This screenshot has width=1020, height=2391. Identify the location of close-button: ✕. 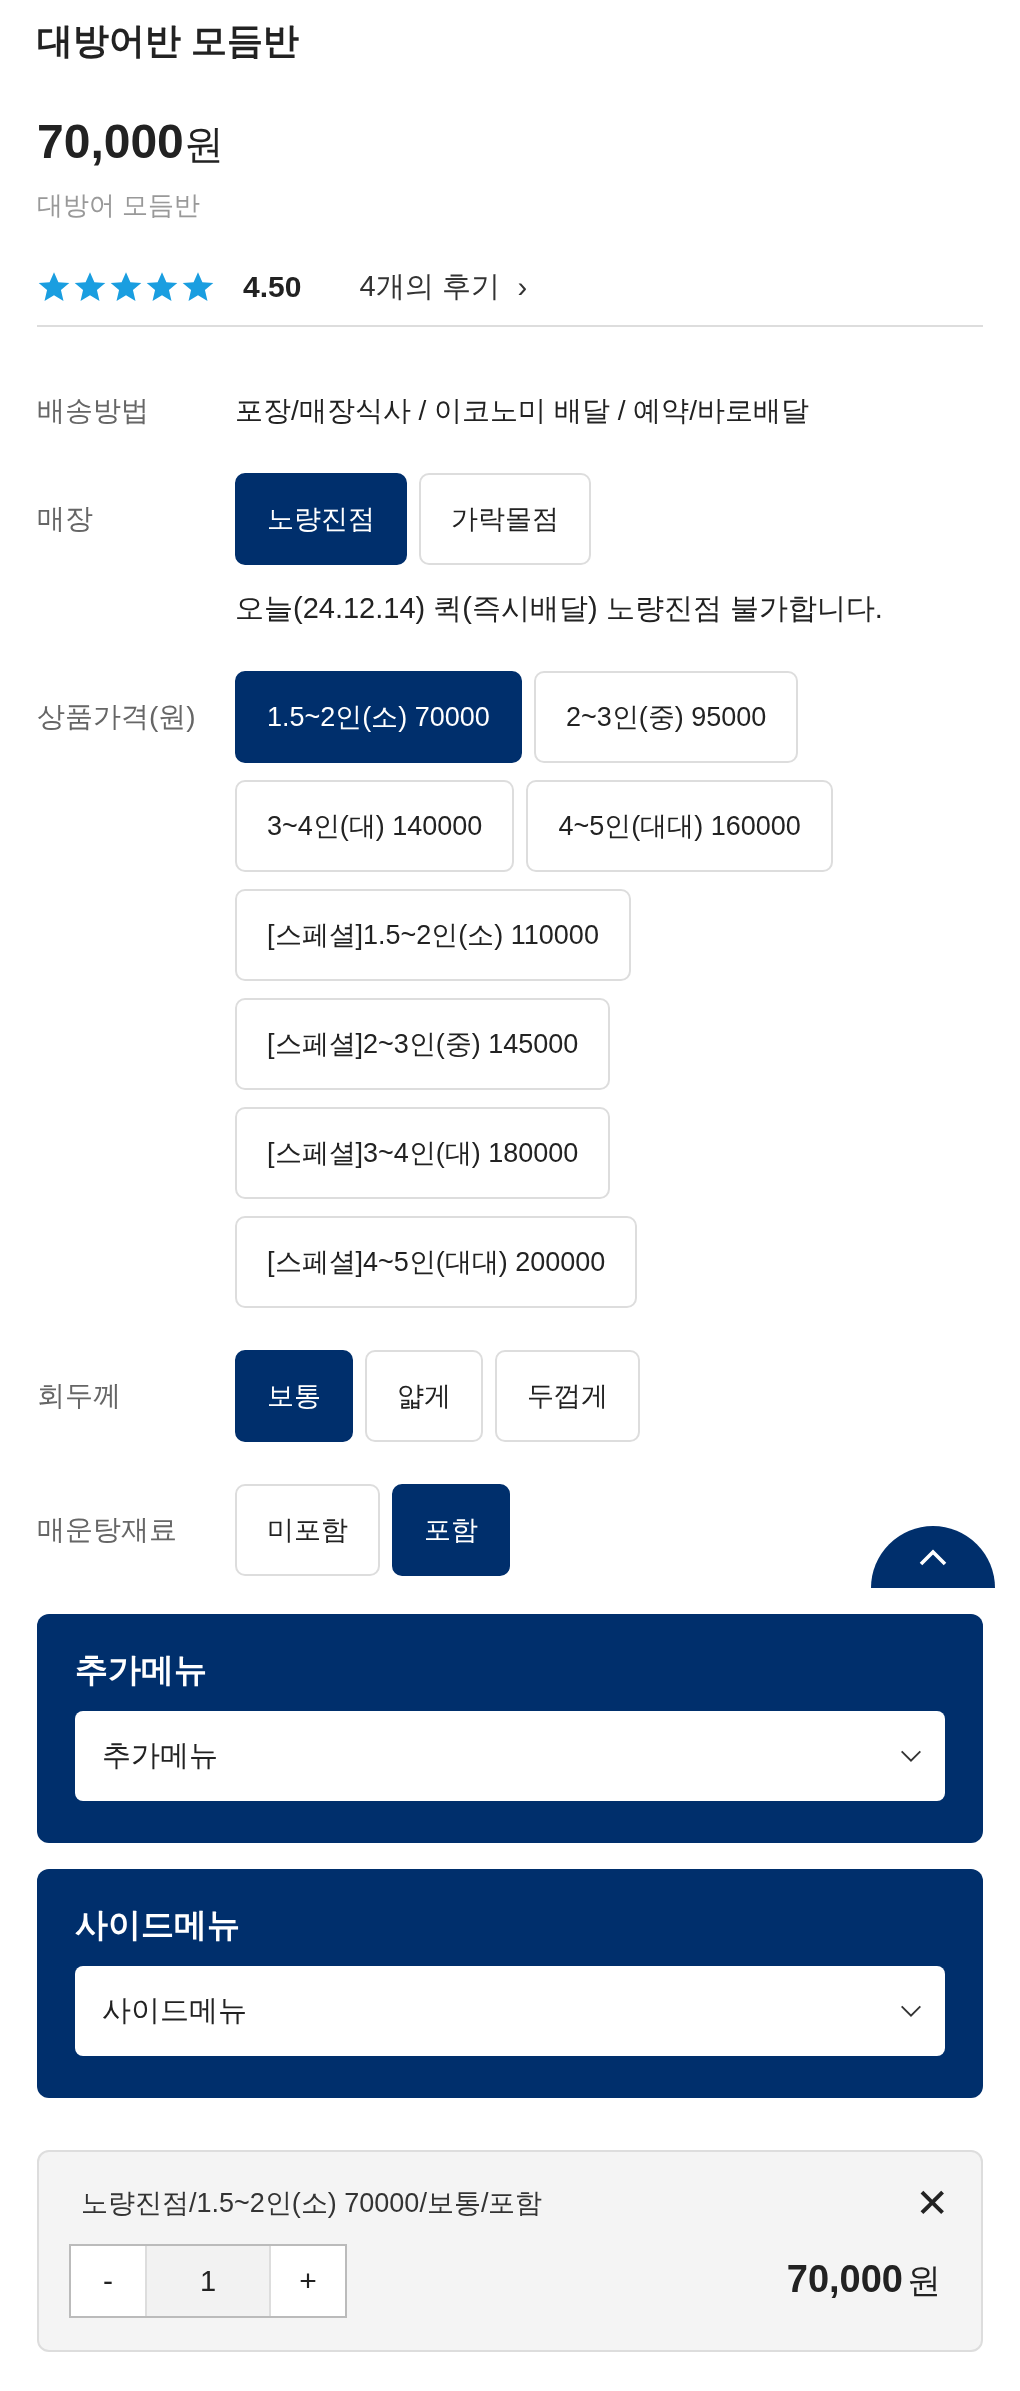
(932, 2203).